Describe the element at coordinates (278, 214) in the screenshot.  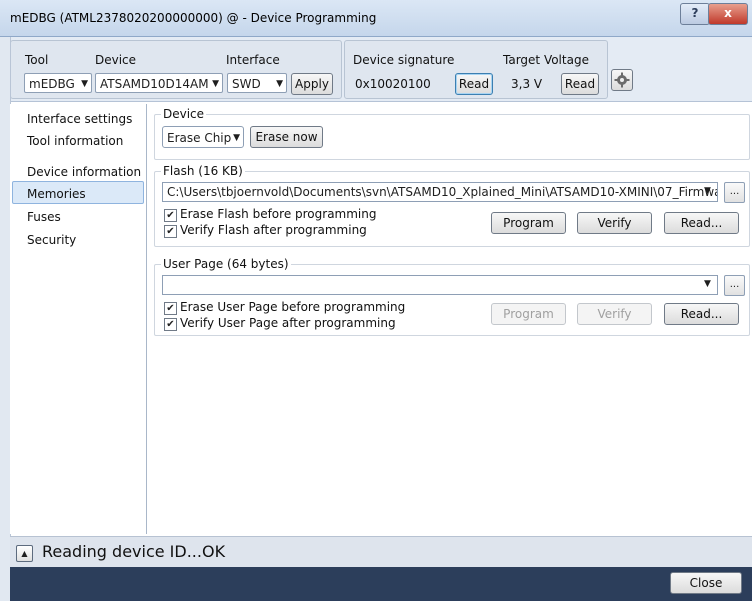
I see `erase-flash-label: Erase Flash before programming` at that location.